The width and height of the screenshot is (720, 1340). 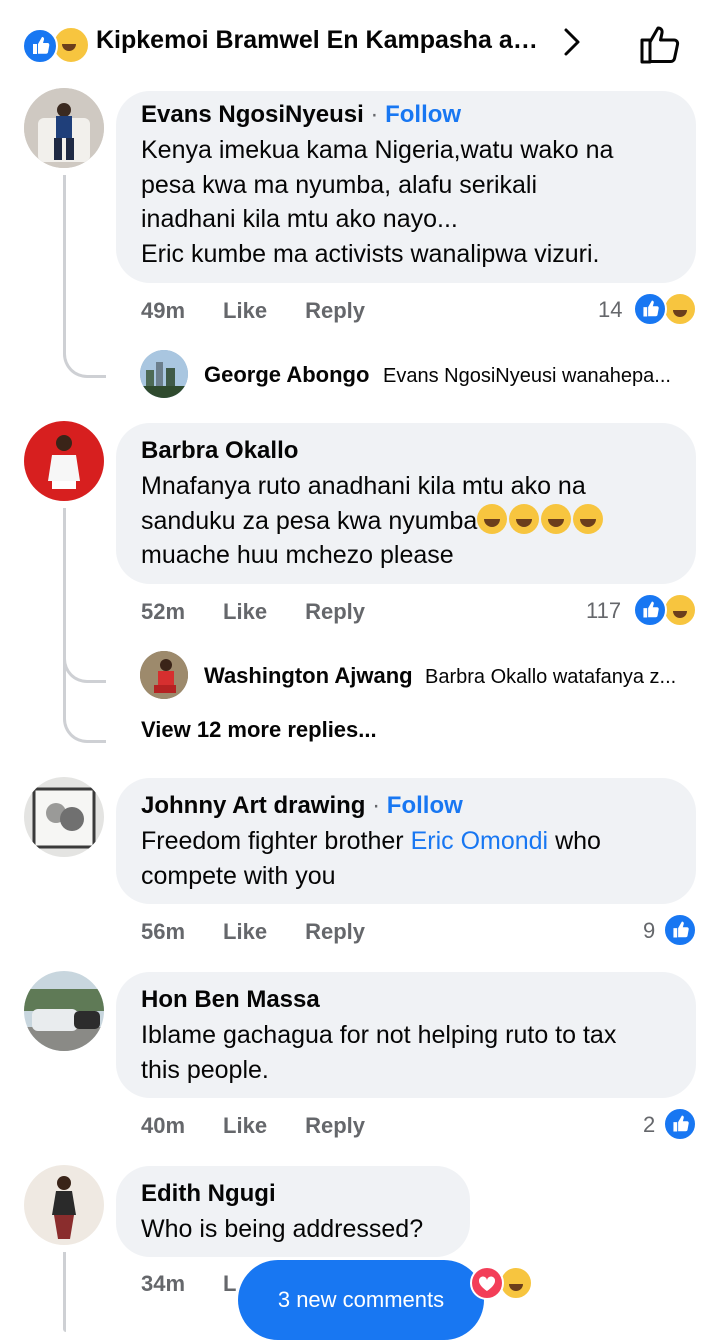 I want to click on comment-author: Hon Ben Massa, so click(x=230, y=1000).